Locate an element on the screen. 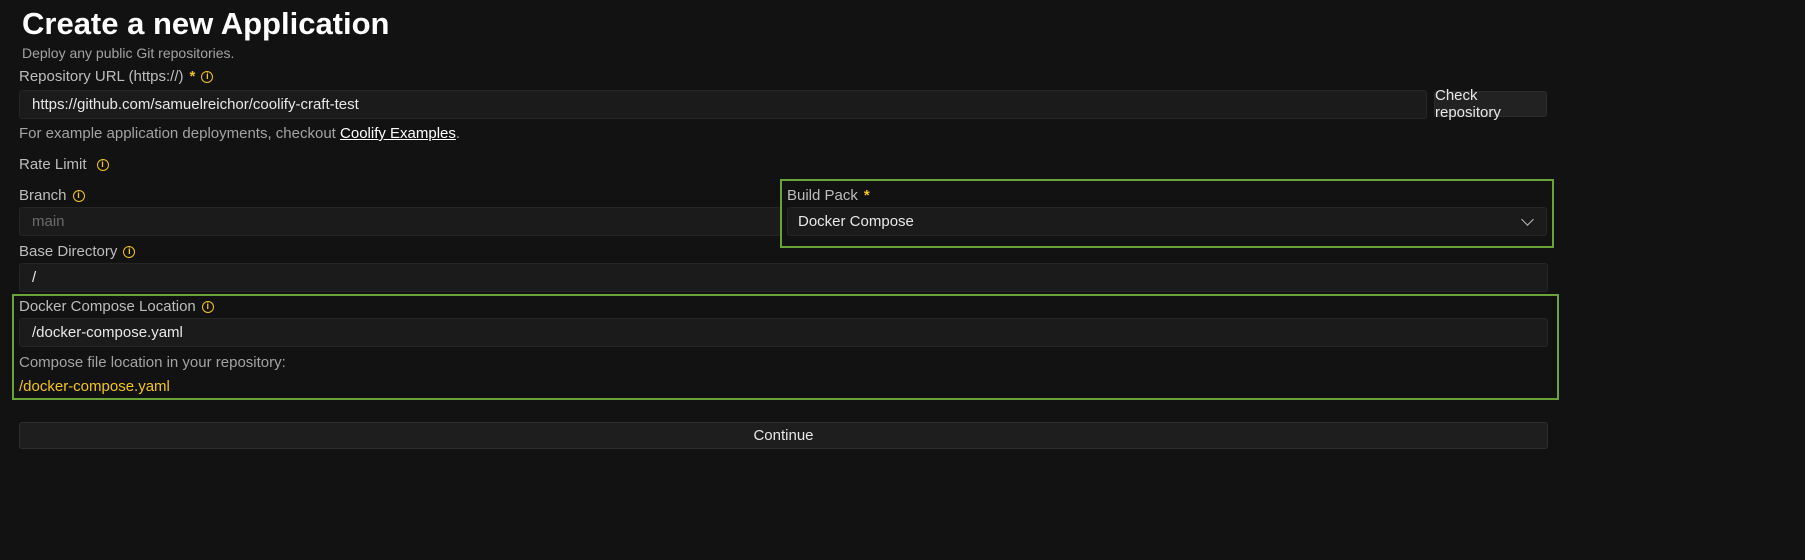 This screenshot has height=560, width=1805. repository-url-label: Repository URL (https://) is located at coordinates (101, 76).